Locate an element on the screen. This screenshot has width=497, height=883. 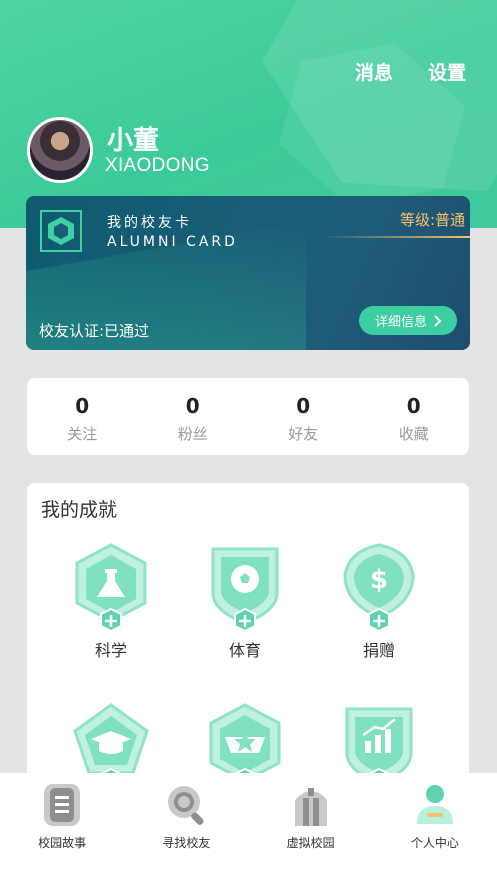
badge-label: 科学 is located at coordinates (110, 650).